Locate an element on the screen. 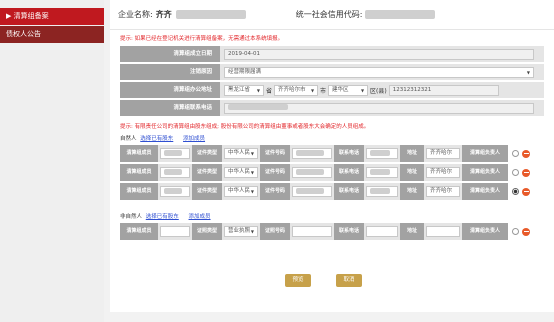  province-select: 黑龙江省 ▼ is located at coordinates (244, 90).